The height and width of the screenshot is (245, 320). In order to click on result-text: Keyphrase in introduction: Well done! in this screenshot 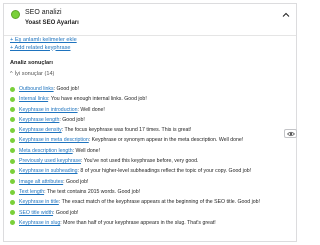, I will do `click(62, 110)`.